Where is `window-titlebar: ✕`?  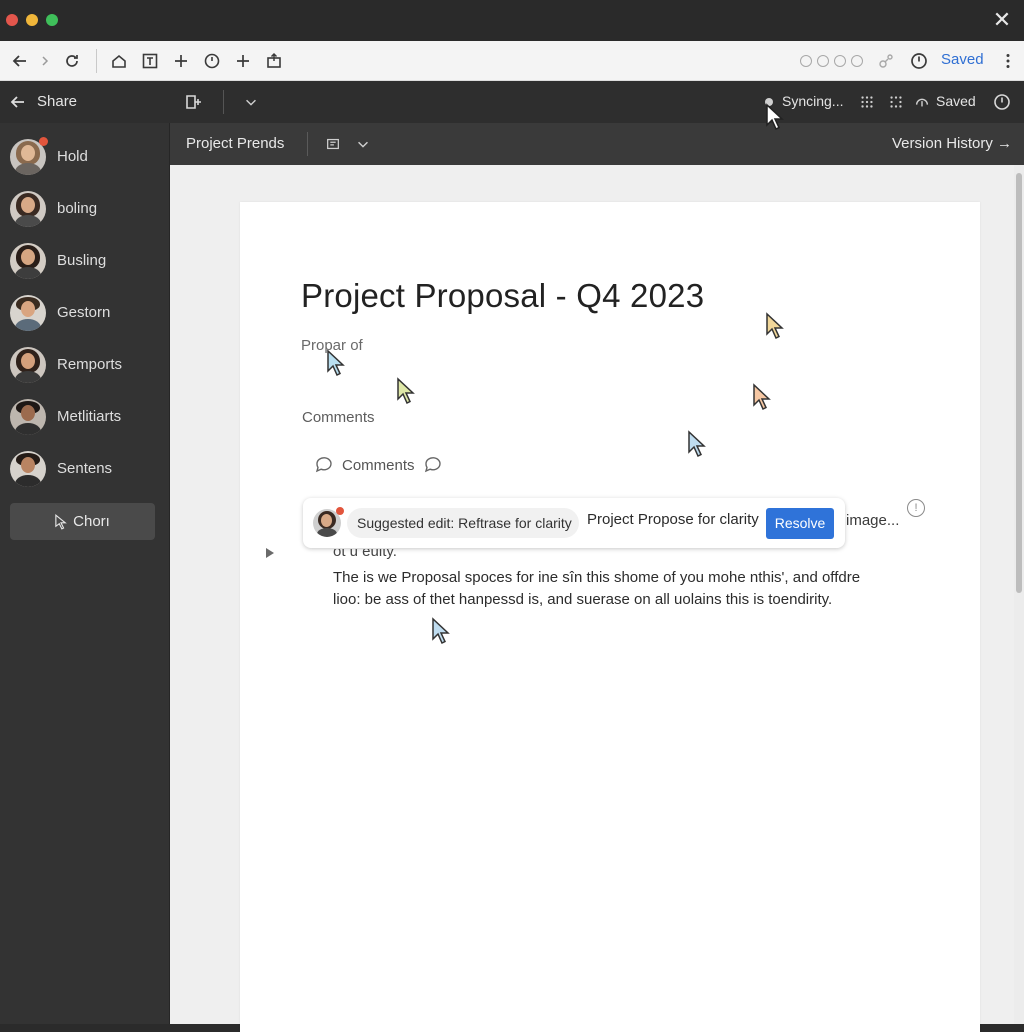
window-titlebar: ✕ is located at coordinates (512, 20).